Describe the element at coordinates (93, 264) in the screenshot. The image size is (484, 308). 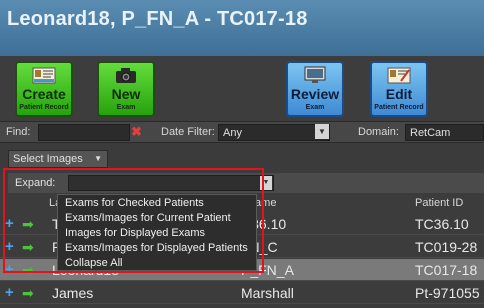
I see `menu-item-collapse-all: Collapse All` at that location.